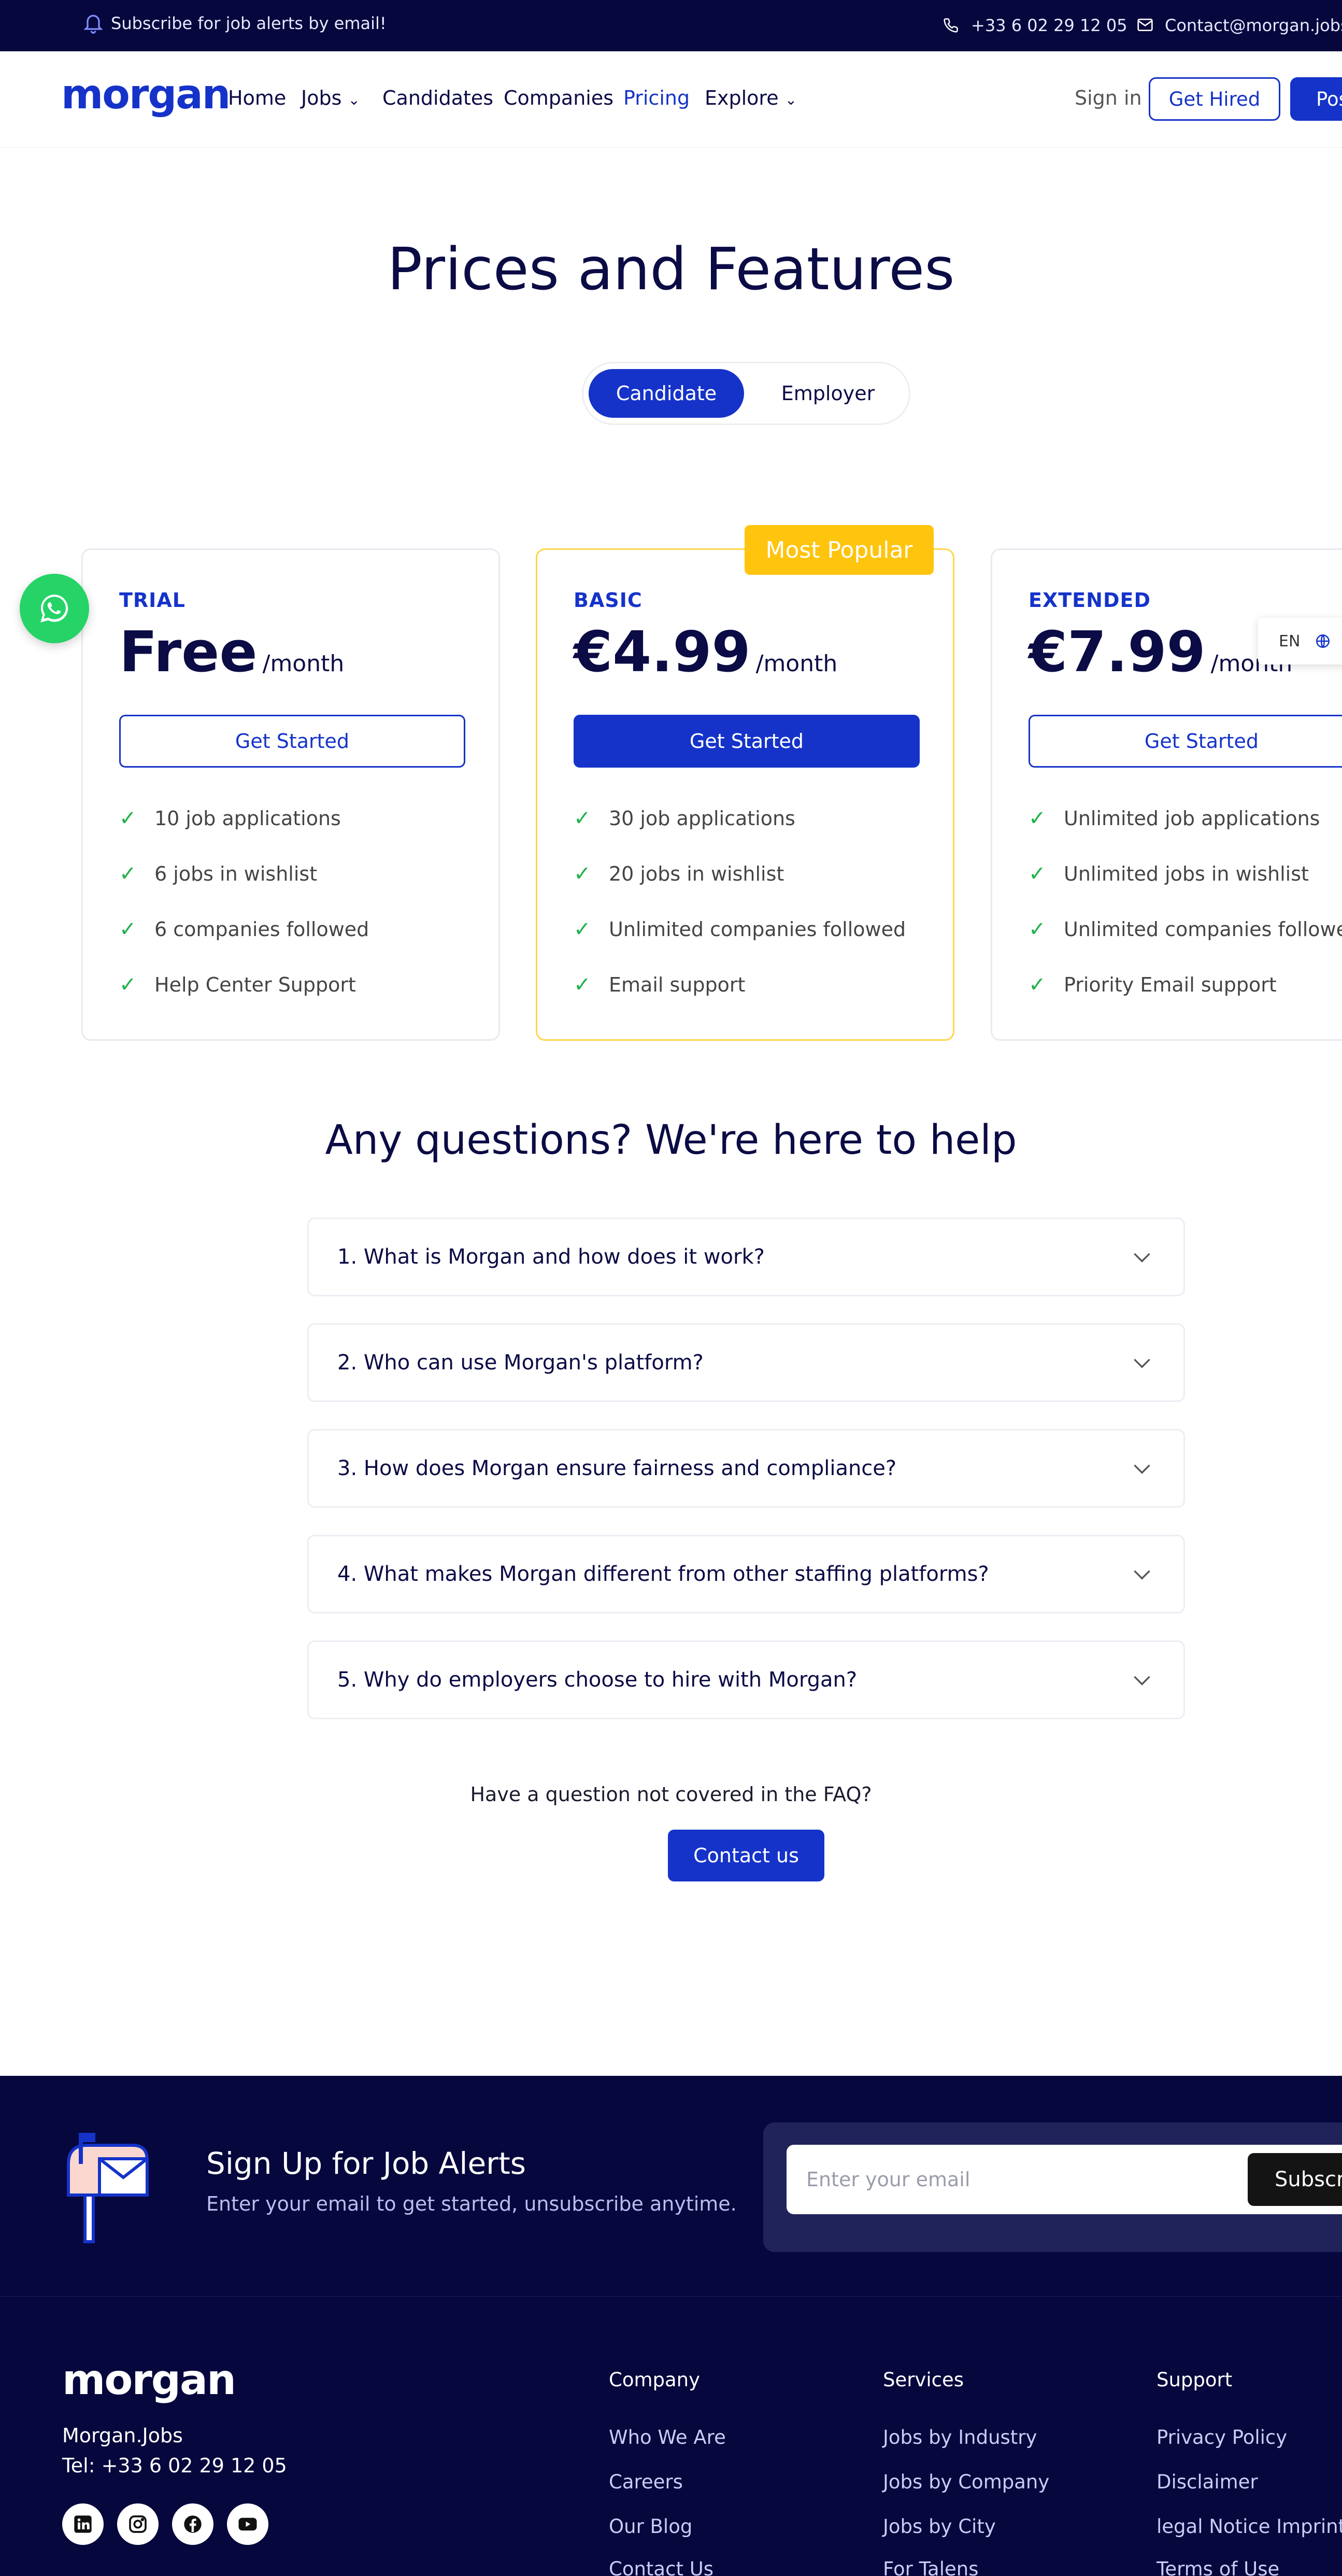 The width and height of the screenshot is (1342, 2576). Describe the element at coordinates (1195, 2380) in the screenshot. I see `footer-heading-support: Support` at that location.